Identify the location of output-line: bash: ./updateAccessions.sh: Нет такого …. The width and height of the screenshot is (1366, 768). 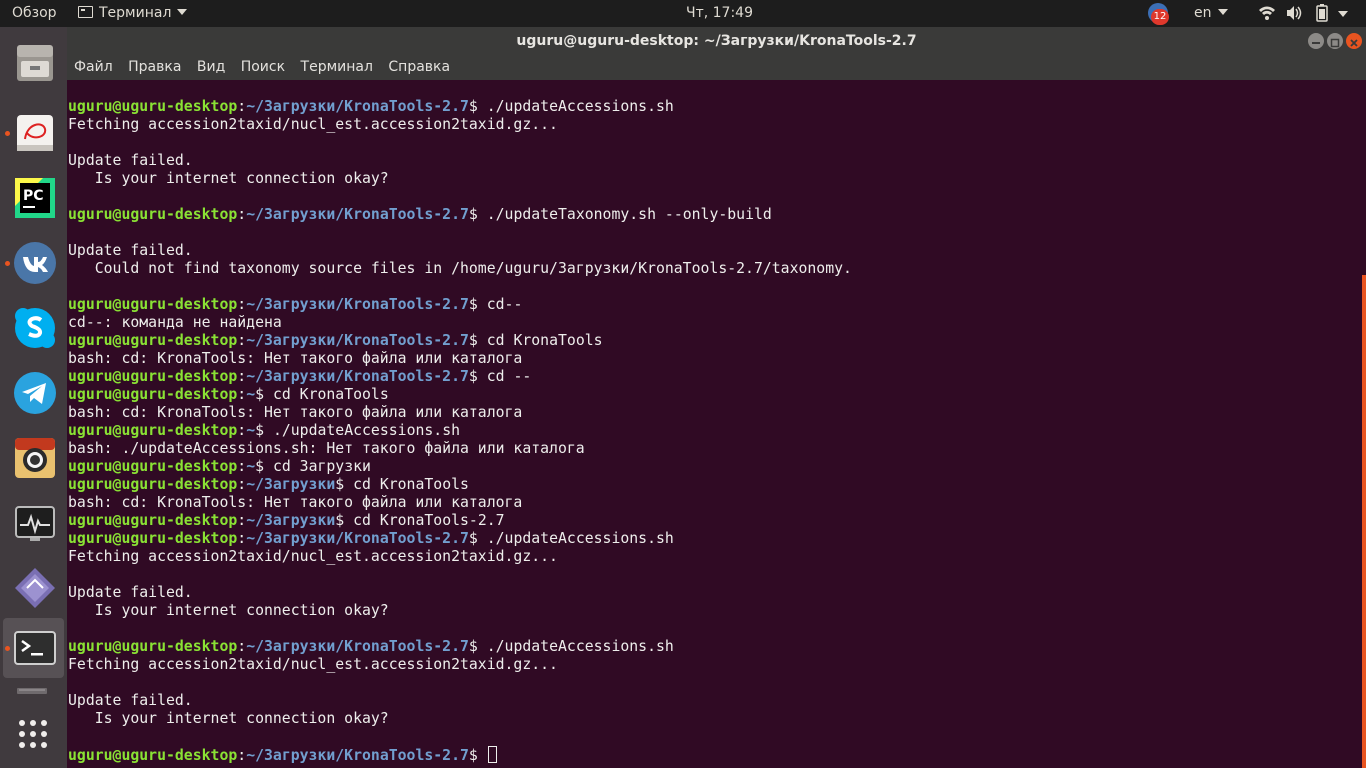
(326, 448).